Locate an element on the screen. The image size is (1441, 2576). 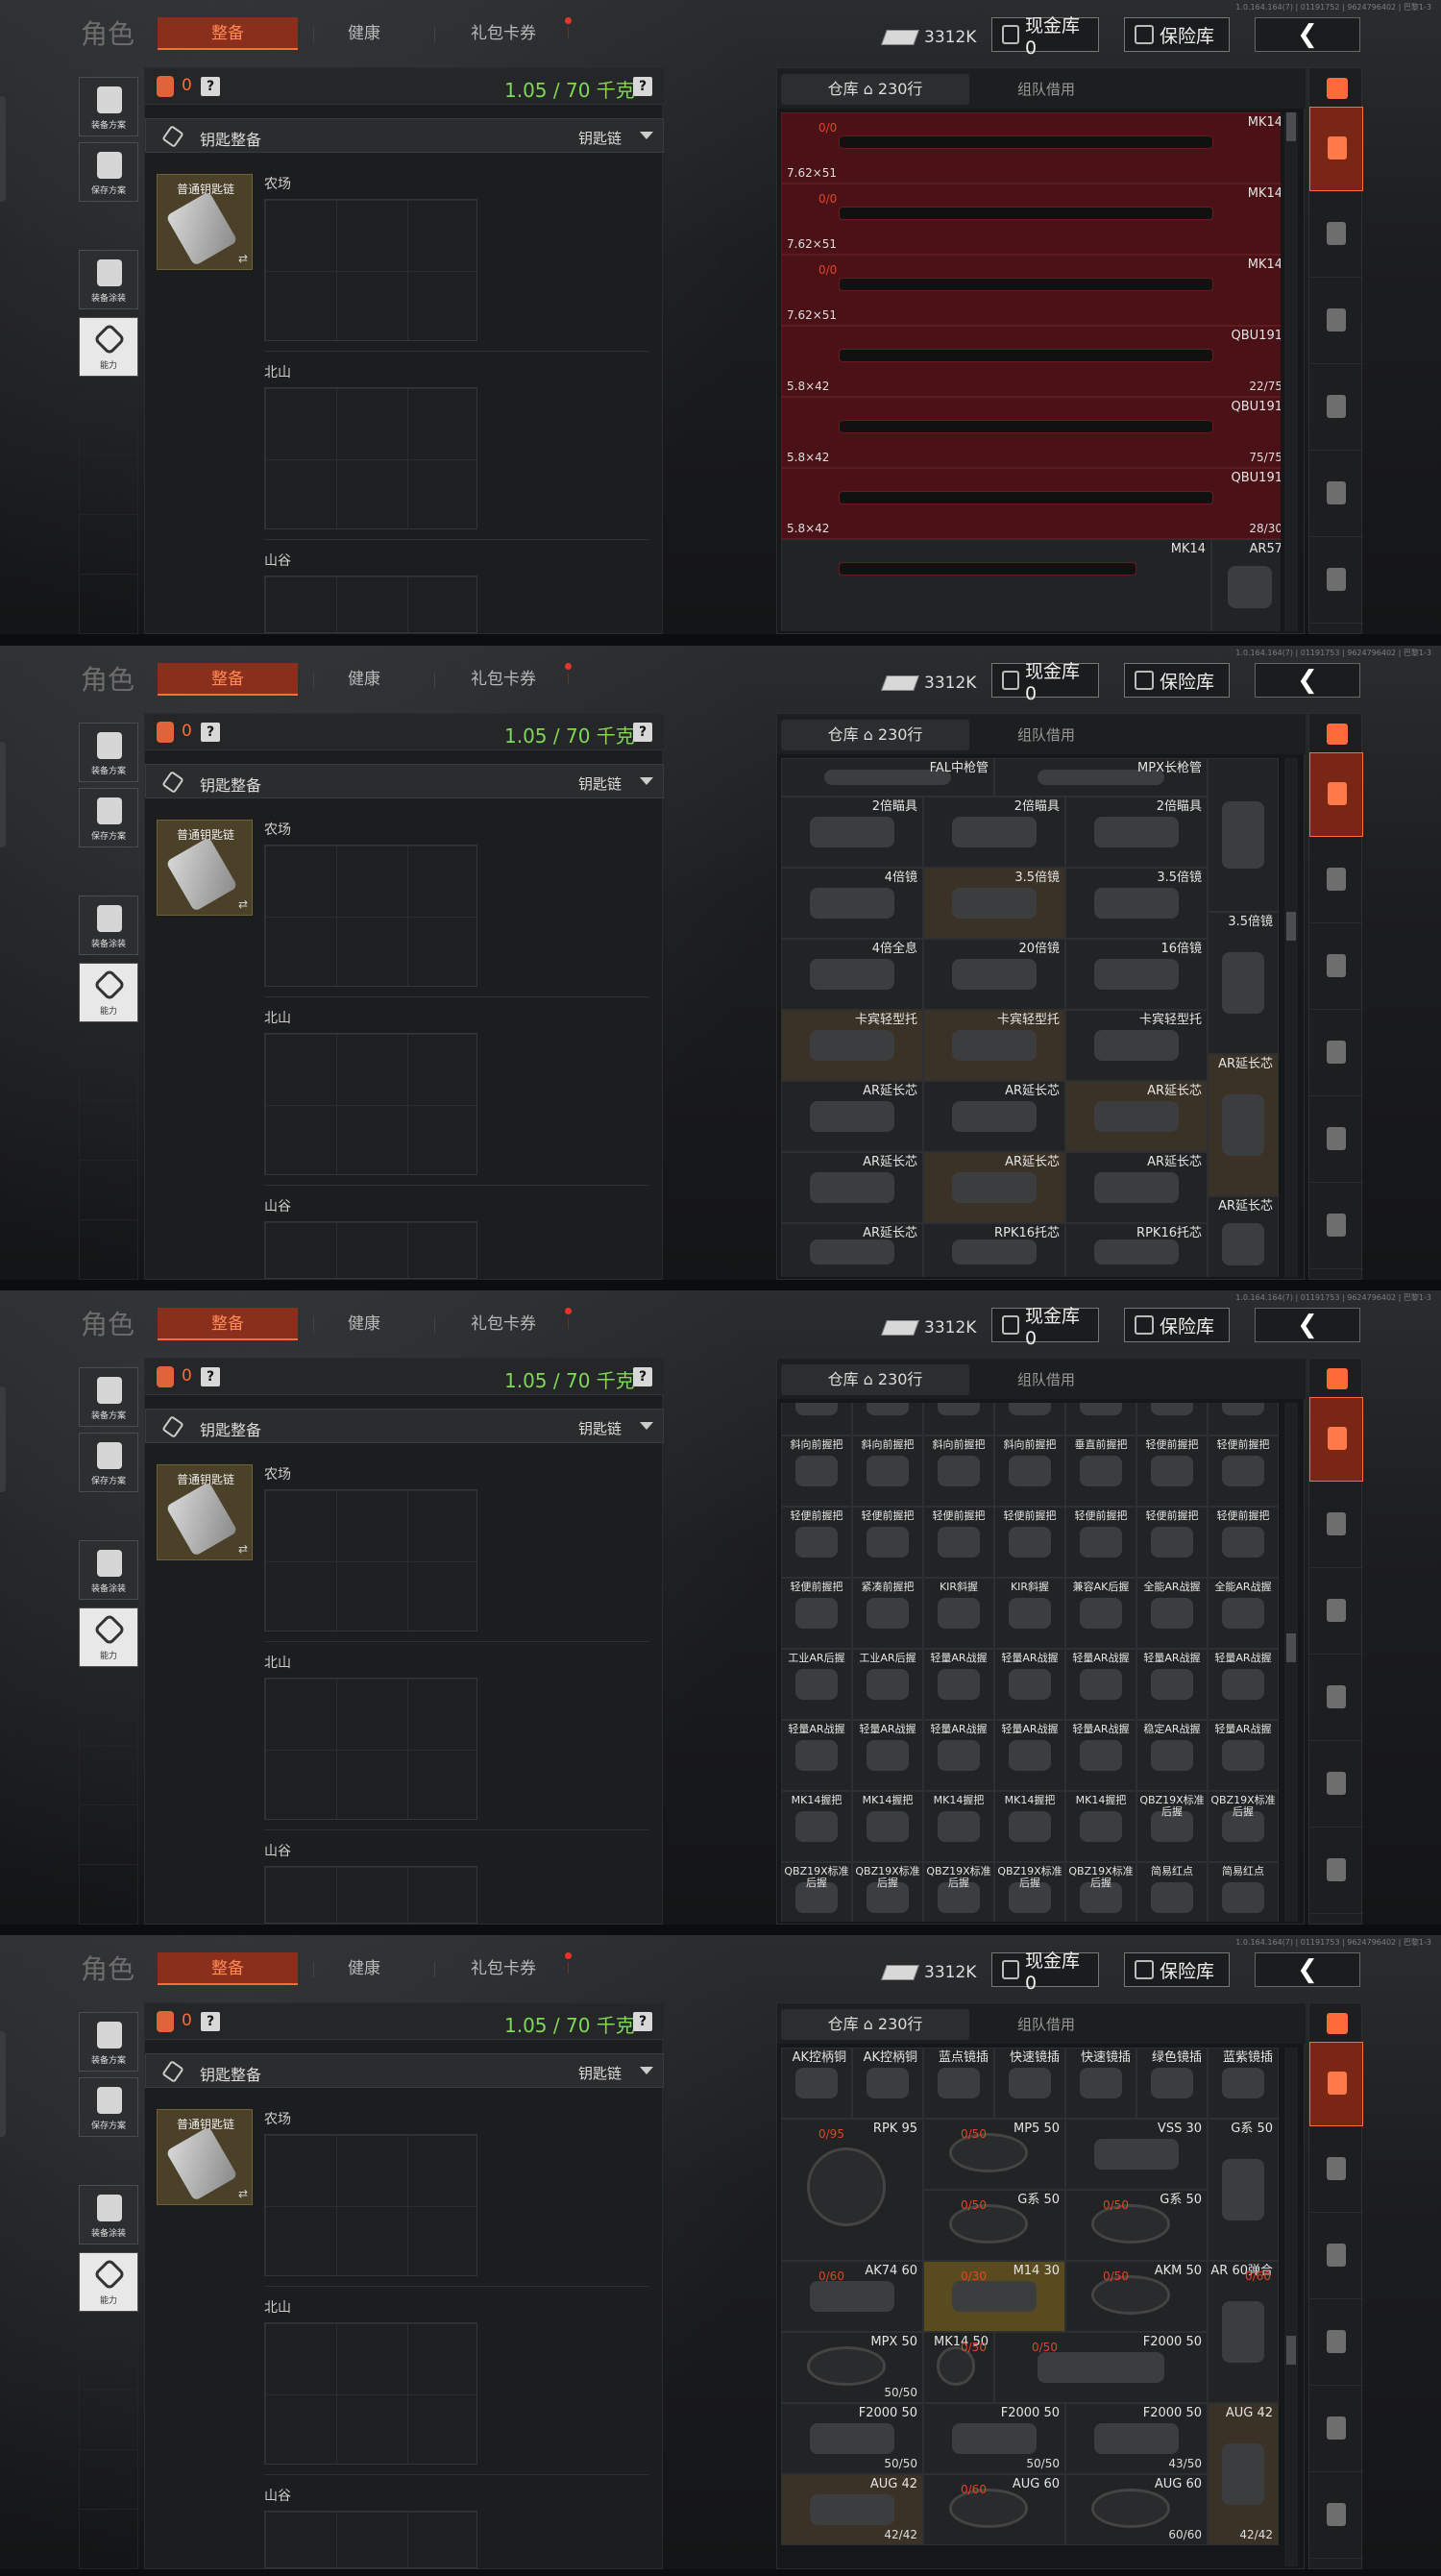
stash-item: KIR斜握 is located at coordinates (1029, 1613).